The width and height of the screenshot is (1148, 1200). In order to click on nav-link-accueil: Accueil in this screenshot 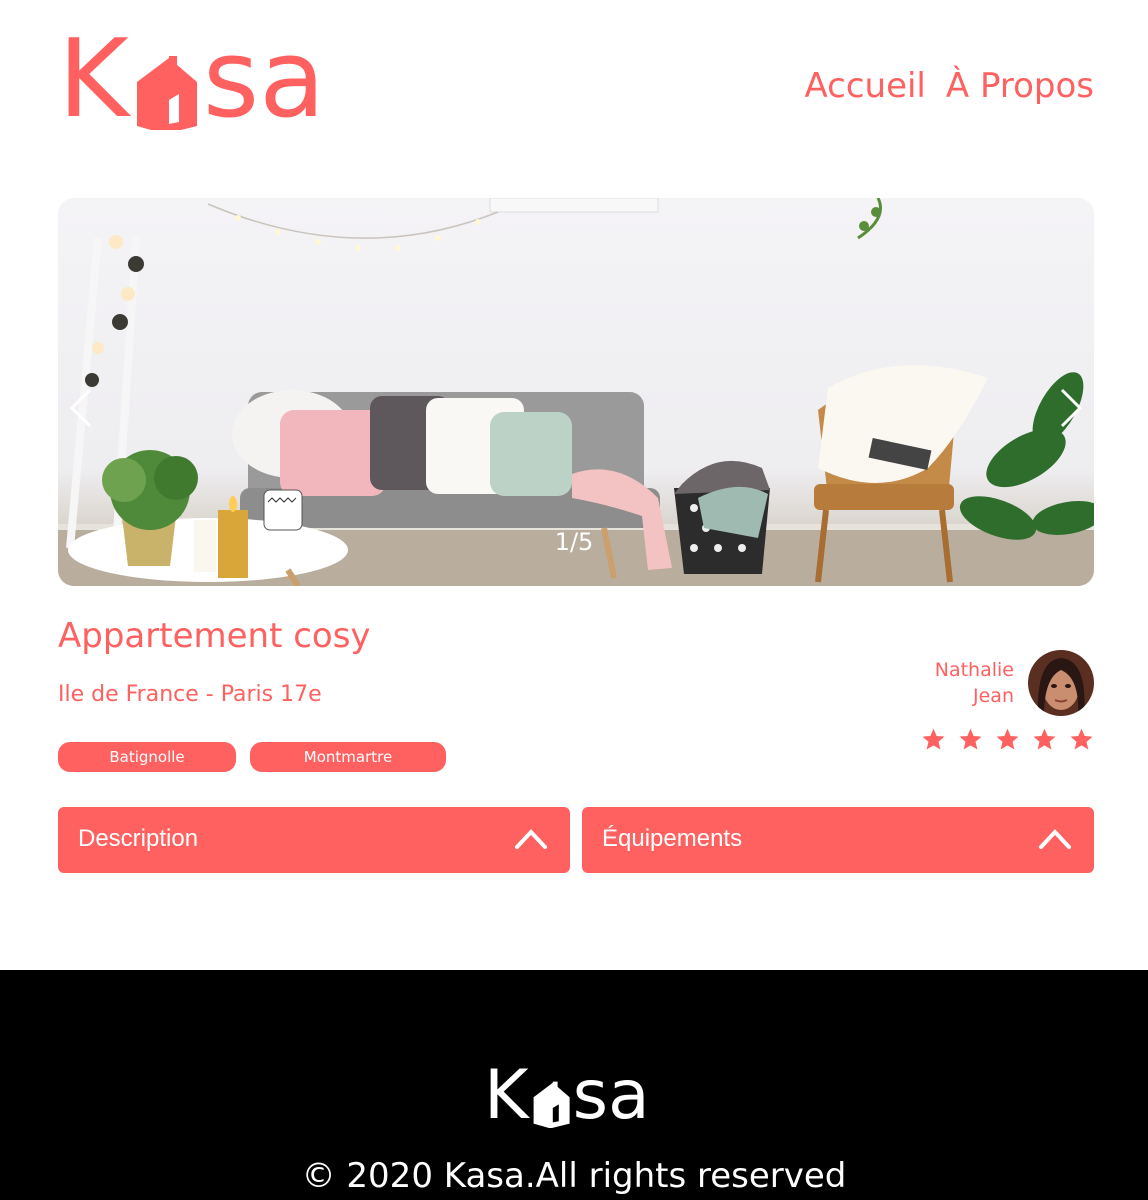, I will do `click(864, 86)`.